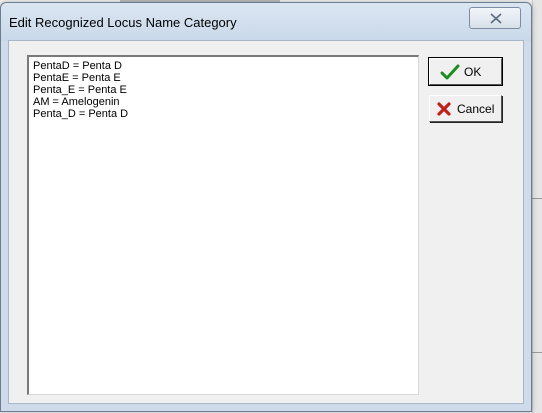  I want to click on memo-line: PentaE = Penta E, so click(77, 78).